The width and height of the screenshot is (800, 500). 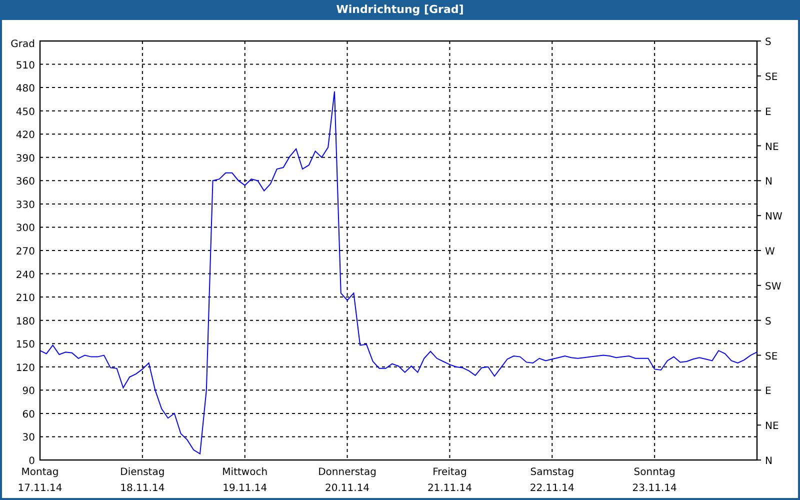 What do you see at coordinates (25, 89) in the screenshot?
I see `y-tick-label: 480` at bounding box center [25, 89].